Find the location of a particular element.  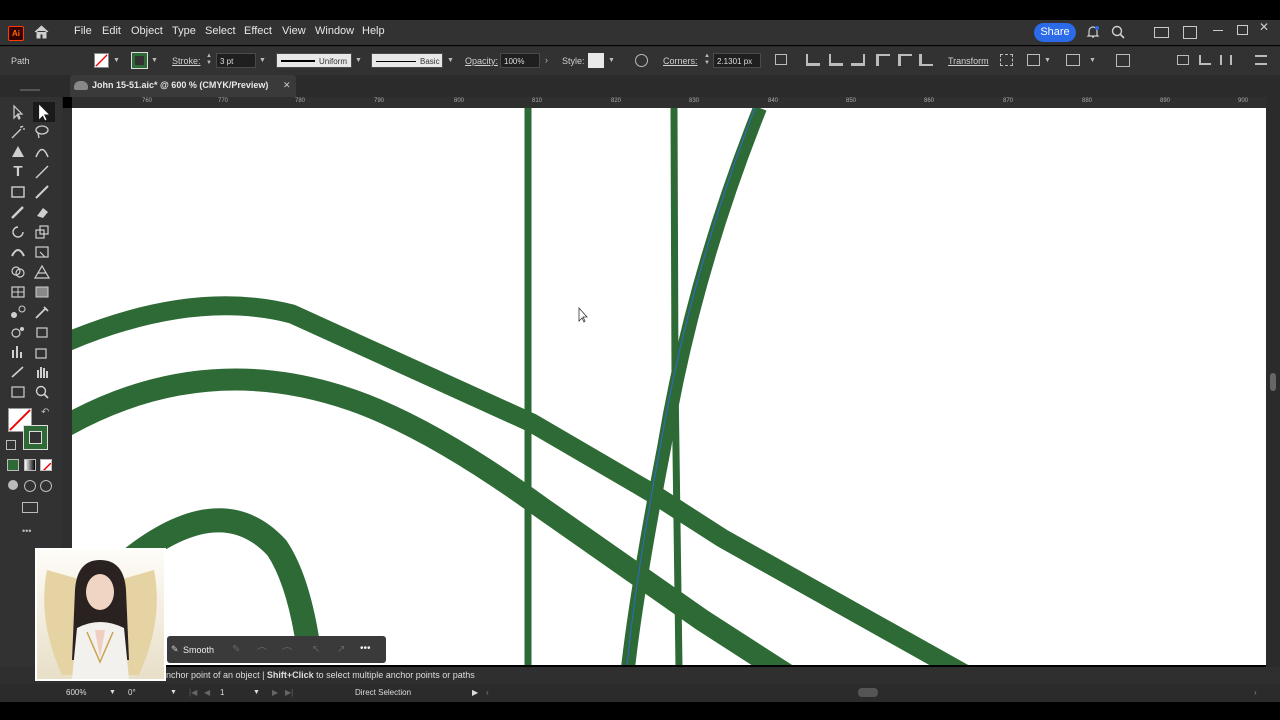

gradient-mode-icon is located at coordinates (30, 465).